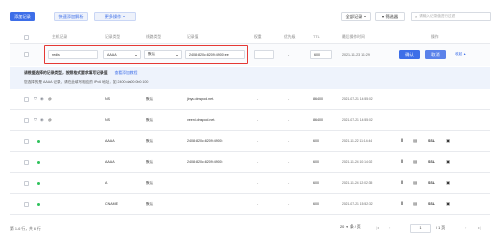 This screenshot has width=500, height=245. What do you see at coordinates (409, 54) in the screenshot?
I see `confirm-button: 确认` at bounding box center [409, 54].